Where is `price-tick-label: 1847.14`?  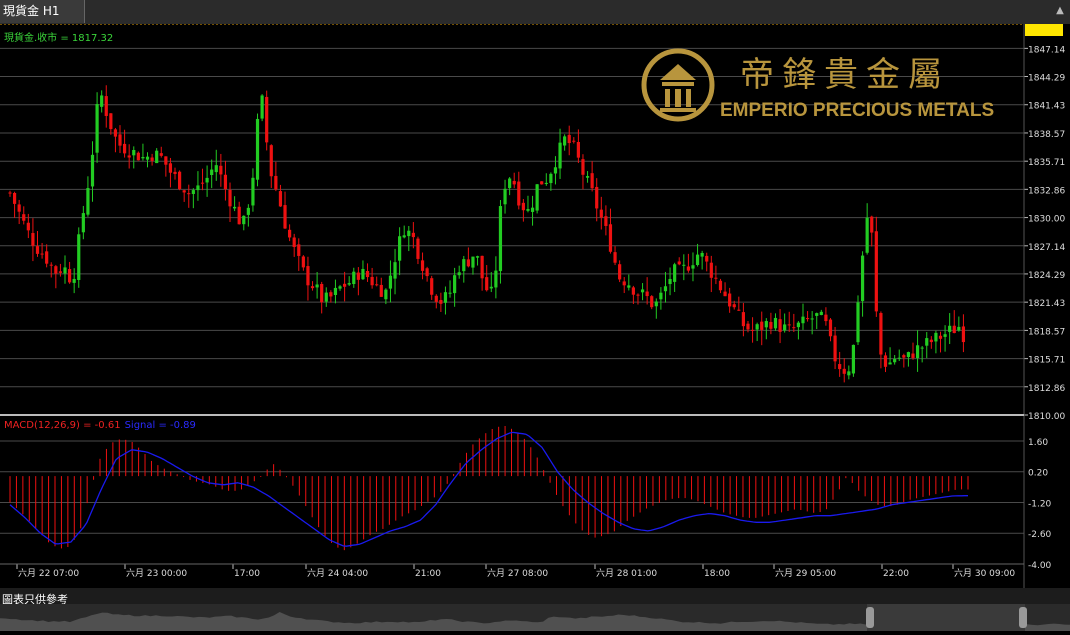 price-tick-label: 1847.14 is located at coordinates (1046, 50).